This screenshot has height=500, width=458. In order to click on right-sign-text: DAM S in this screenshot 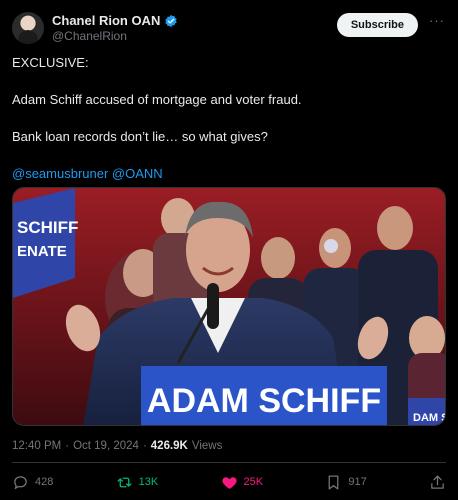, I will do `click(429, 418)`.